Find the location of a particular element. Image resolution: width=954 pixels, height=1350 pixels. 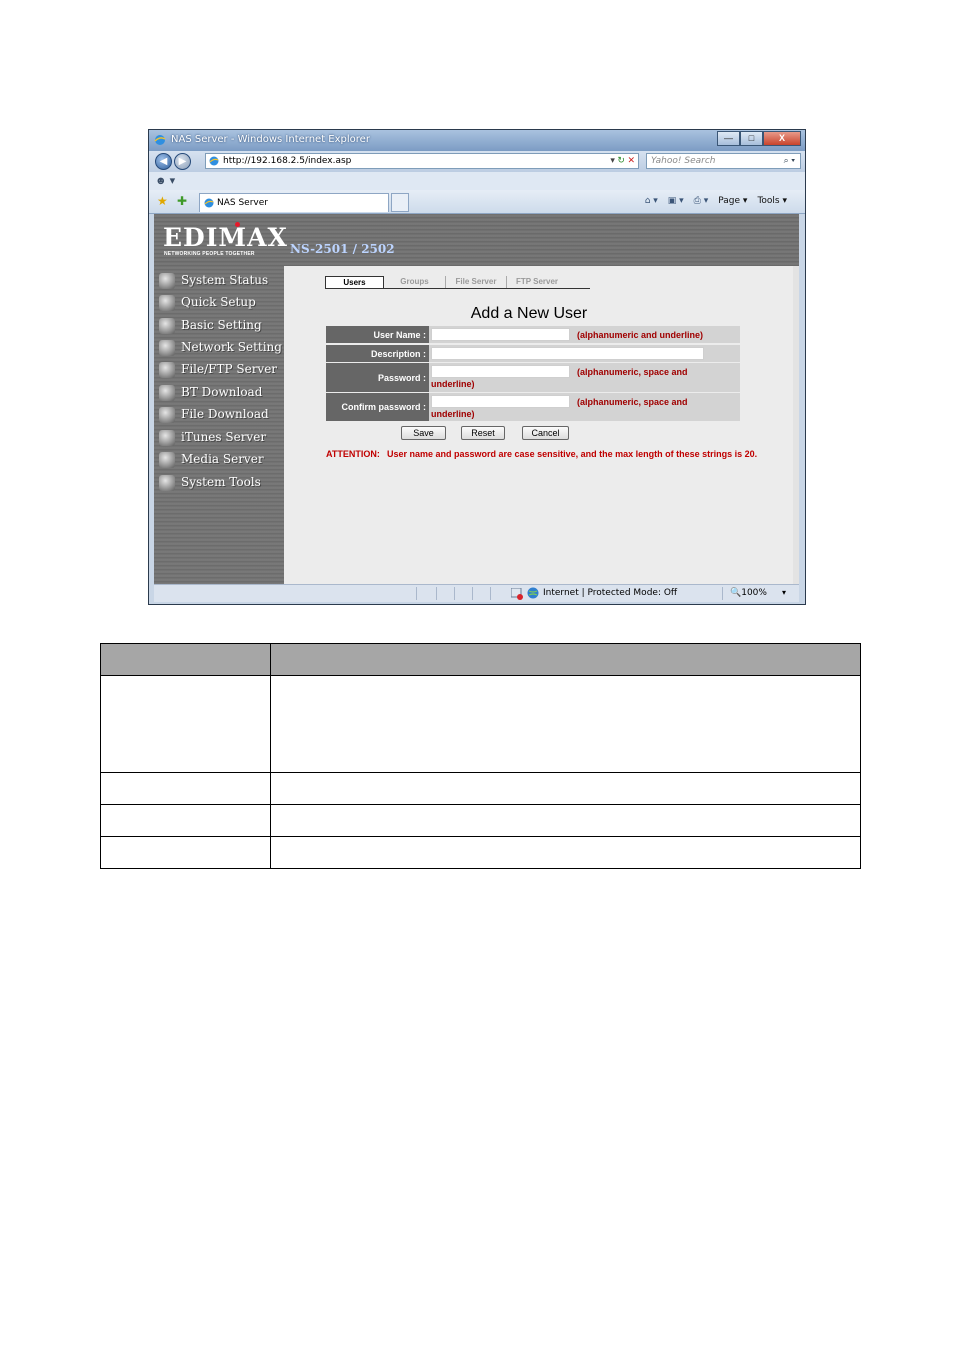

description-input is located at coordinates (567, 353).